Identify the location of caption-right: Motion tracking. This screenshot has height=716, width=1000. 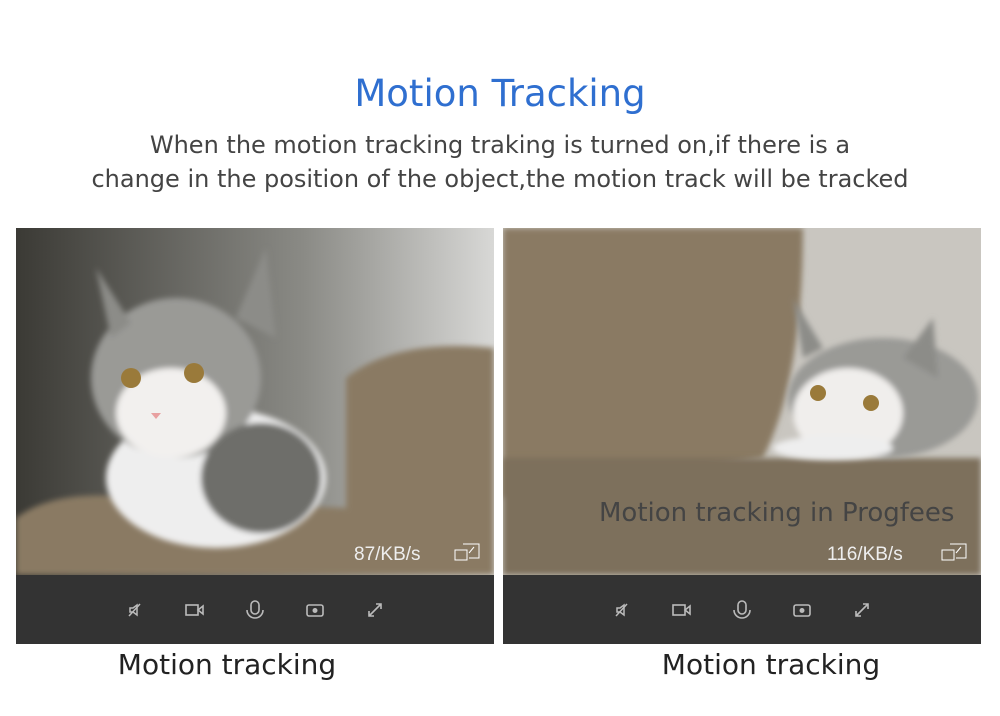
(771, 664).